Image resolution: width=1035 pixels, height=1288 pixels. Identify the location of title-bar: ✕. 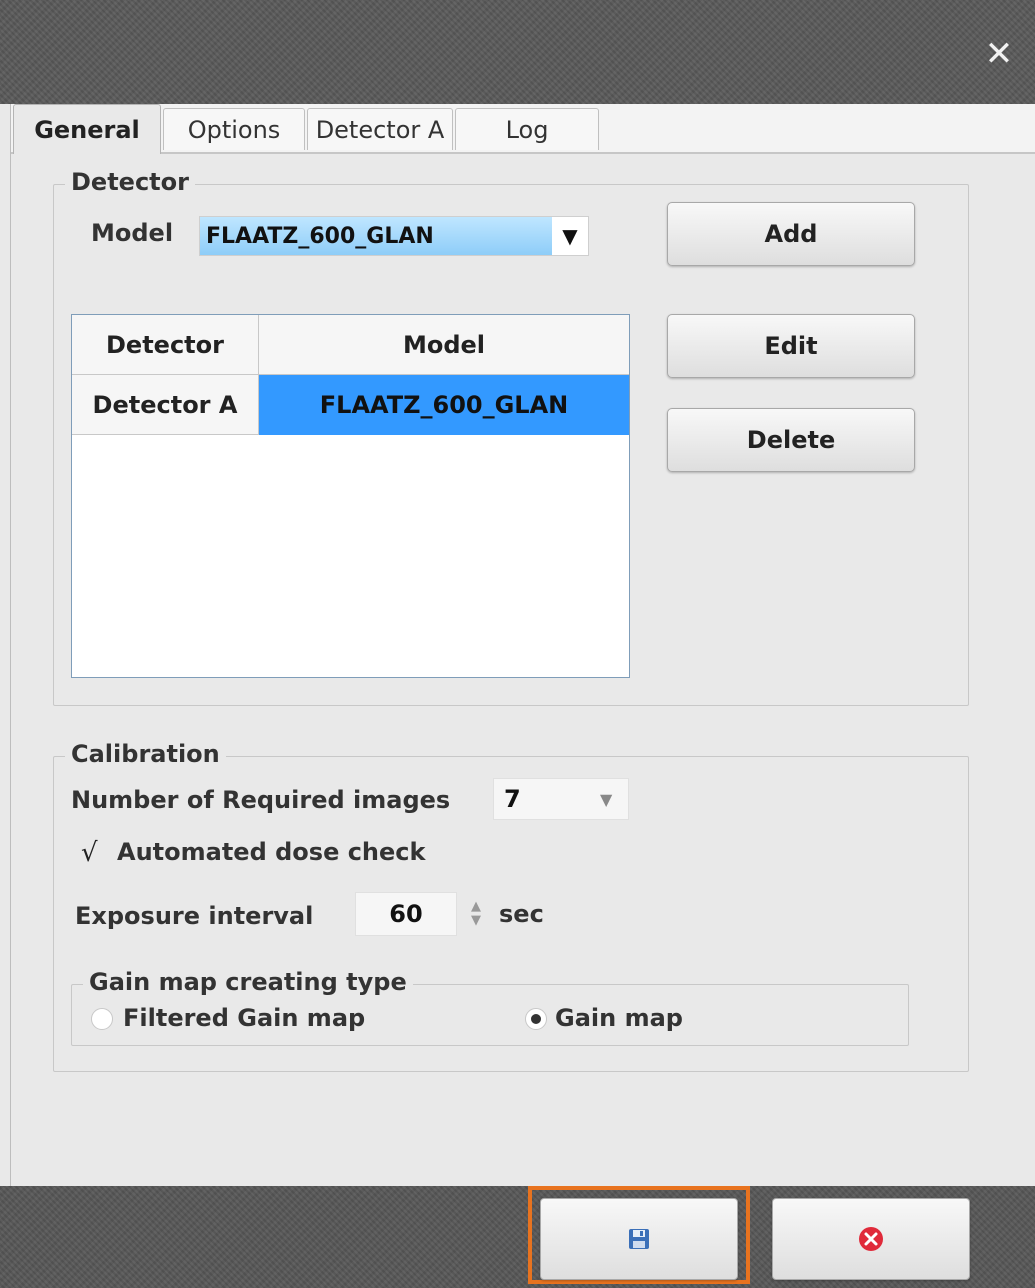
(517, 52).